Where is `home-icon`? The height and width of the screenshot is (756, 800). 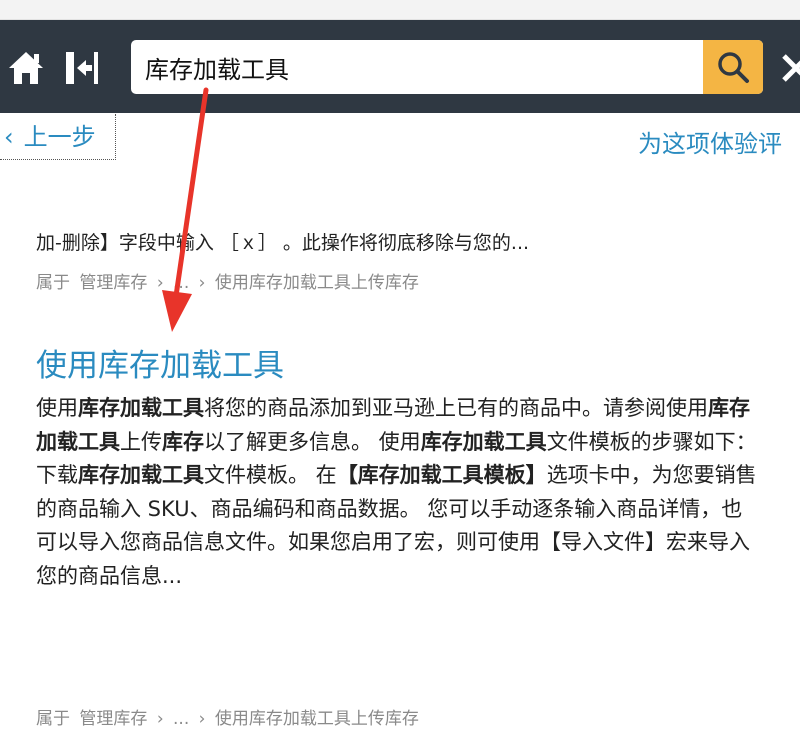 home-icon is located at coordinates (26, 68).